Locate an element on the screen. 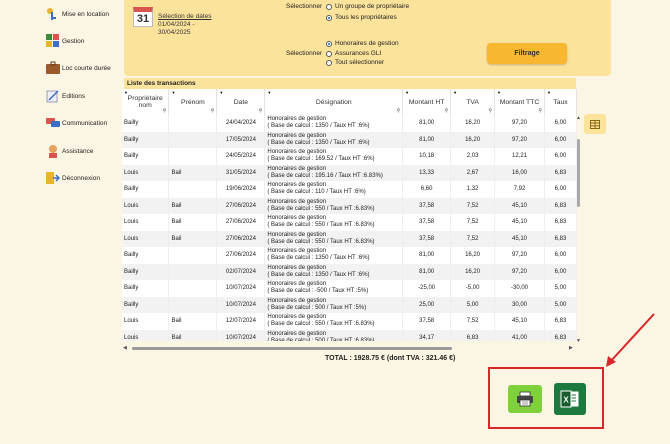  sidebar-item-label: Editions is located at coordinates (74, 96).